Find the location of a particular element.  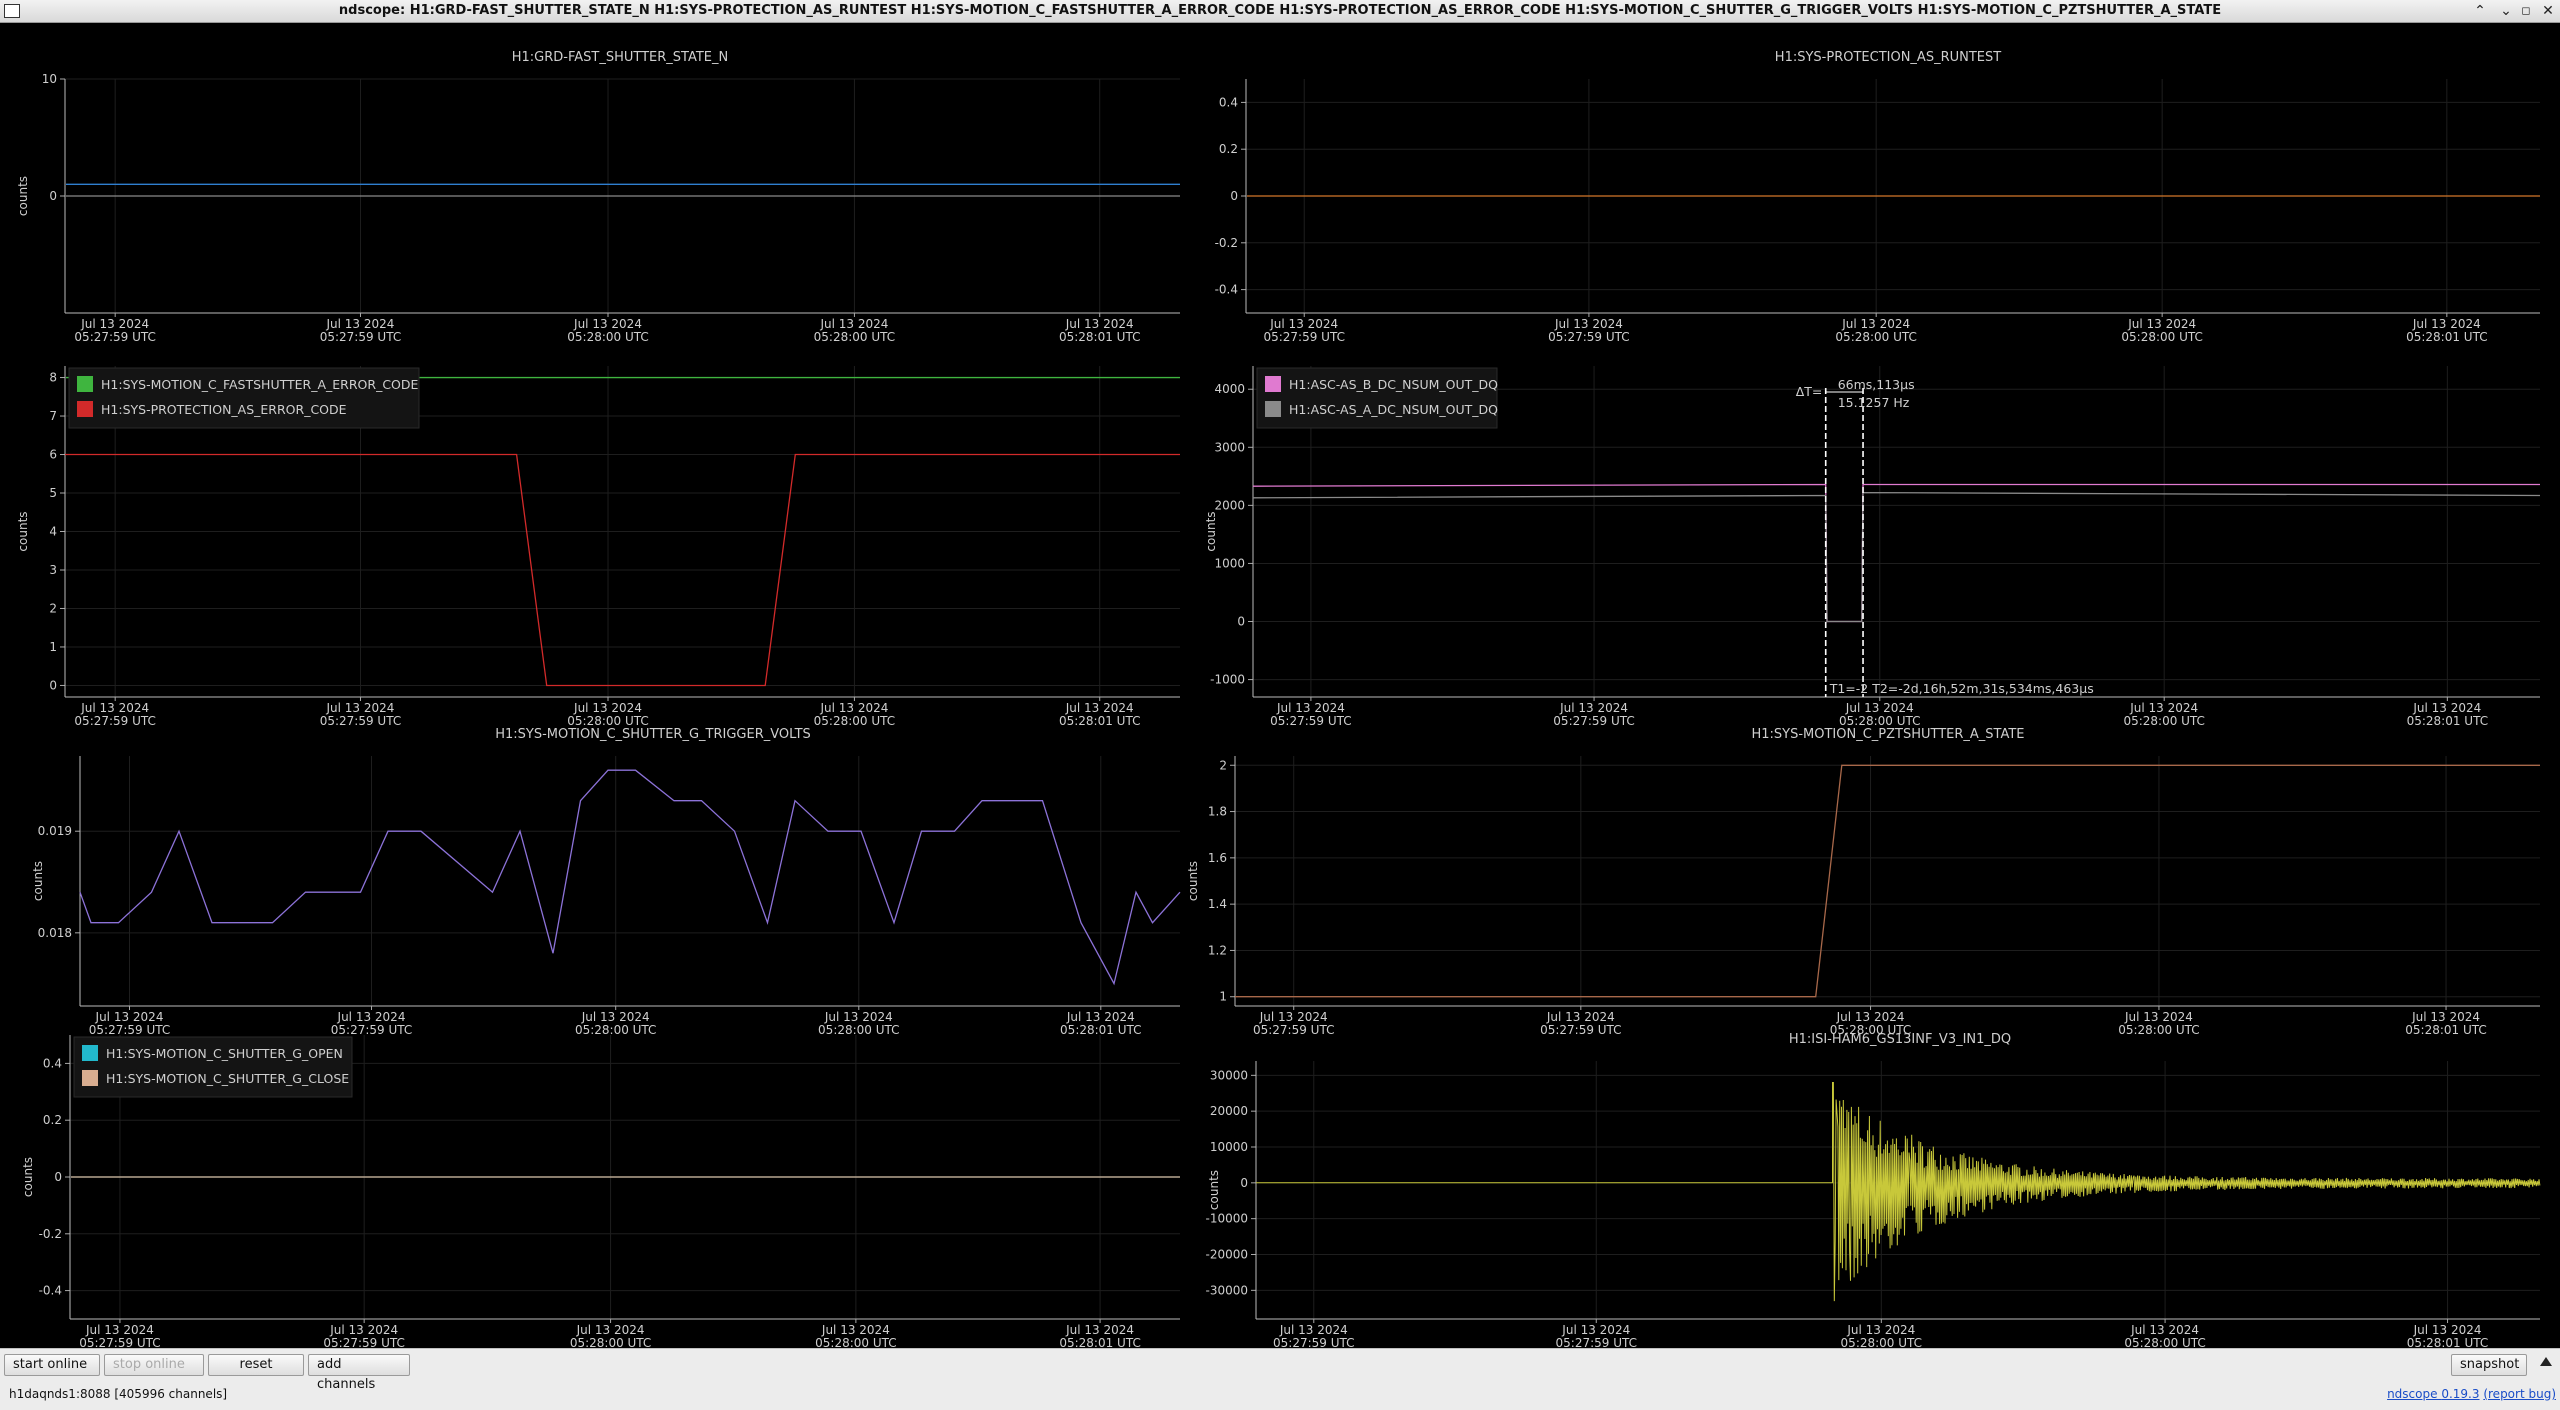

plot-title: H1:SYS-MOTION_C_SHUTTER_G_TRIGGER_VOLTS is located at coordinates (653, 734).